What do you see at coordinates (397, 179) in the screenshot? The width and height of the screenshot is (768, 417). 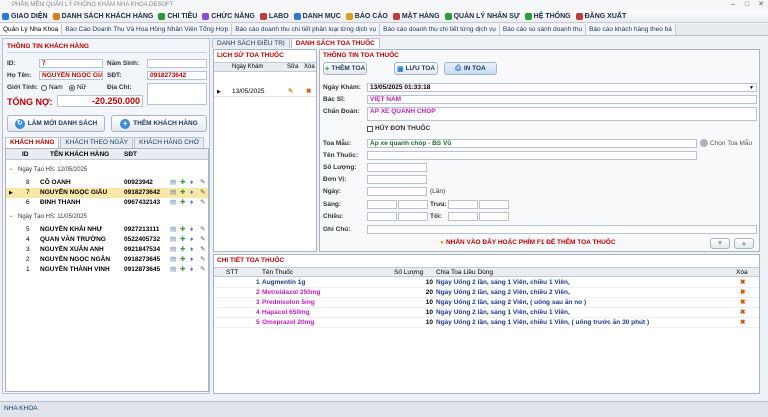 I see `unit-field` at bounding box center [397, 179].